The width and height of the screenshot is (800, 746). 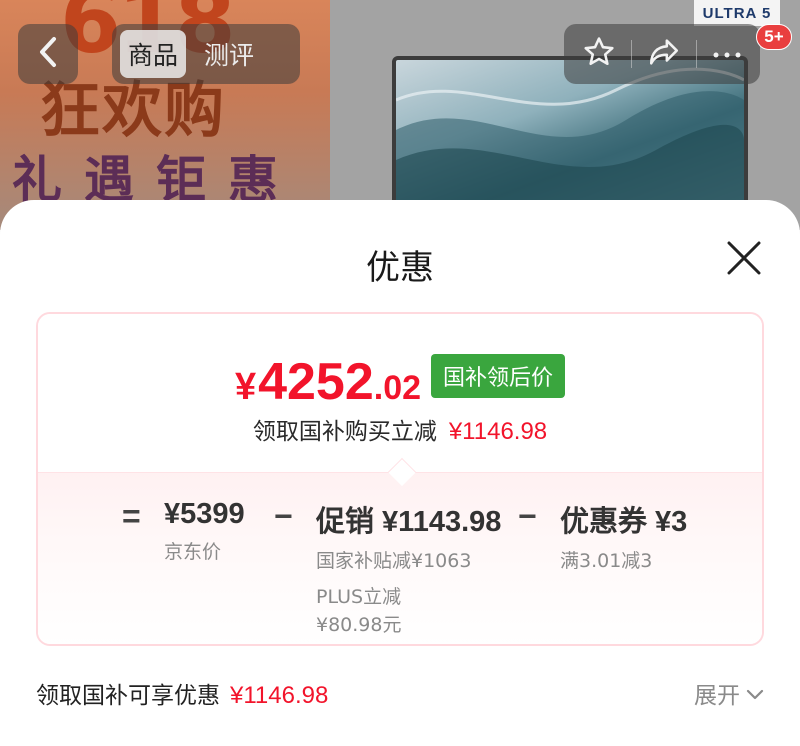 I want to click on subsidy-line: 领取国补购买立减 ¥1146.98, so click(x=400, y=429).